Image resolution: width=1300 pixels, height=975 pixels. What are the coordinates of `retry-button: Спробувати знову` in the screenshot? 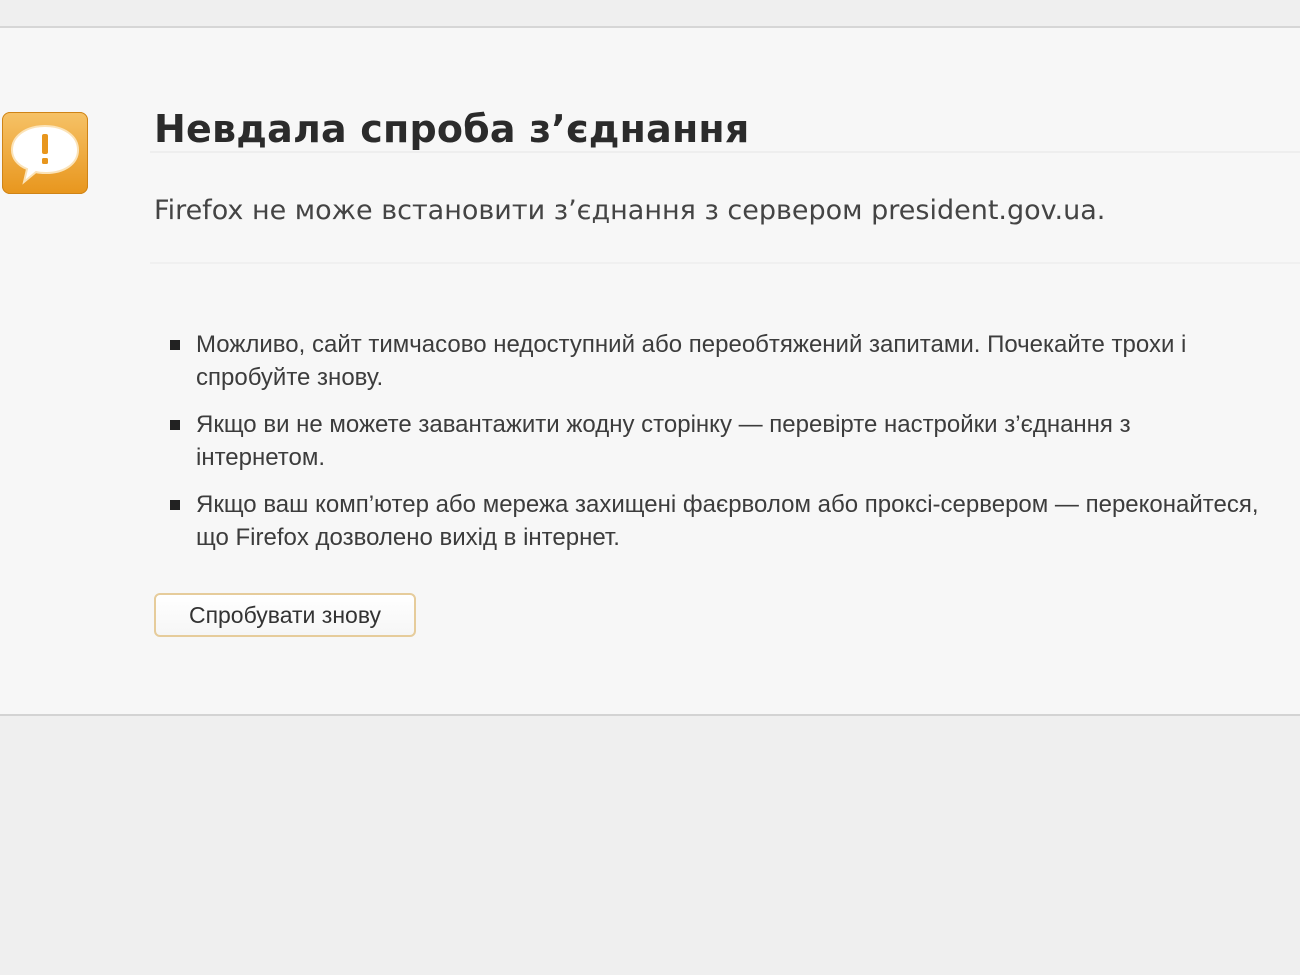 It's located at (285, 615).